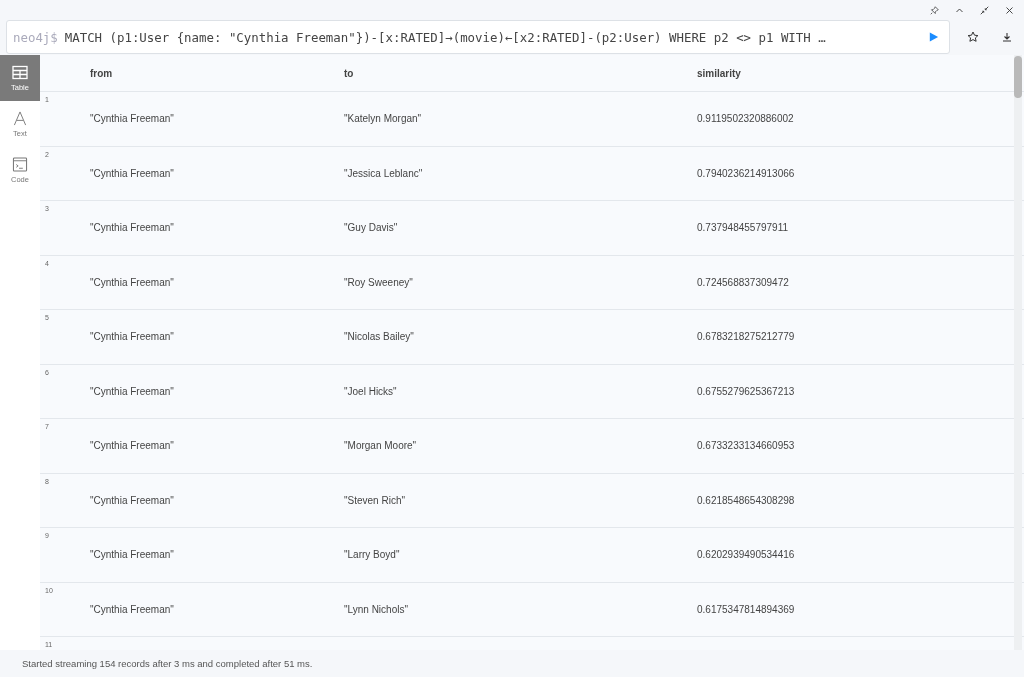  I want to click on table-cell-text: "Nicolas Bailey", so click(379, 337).